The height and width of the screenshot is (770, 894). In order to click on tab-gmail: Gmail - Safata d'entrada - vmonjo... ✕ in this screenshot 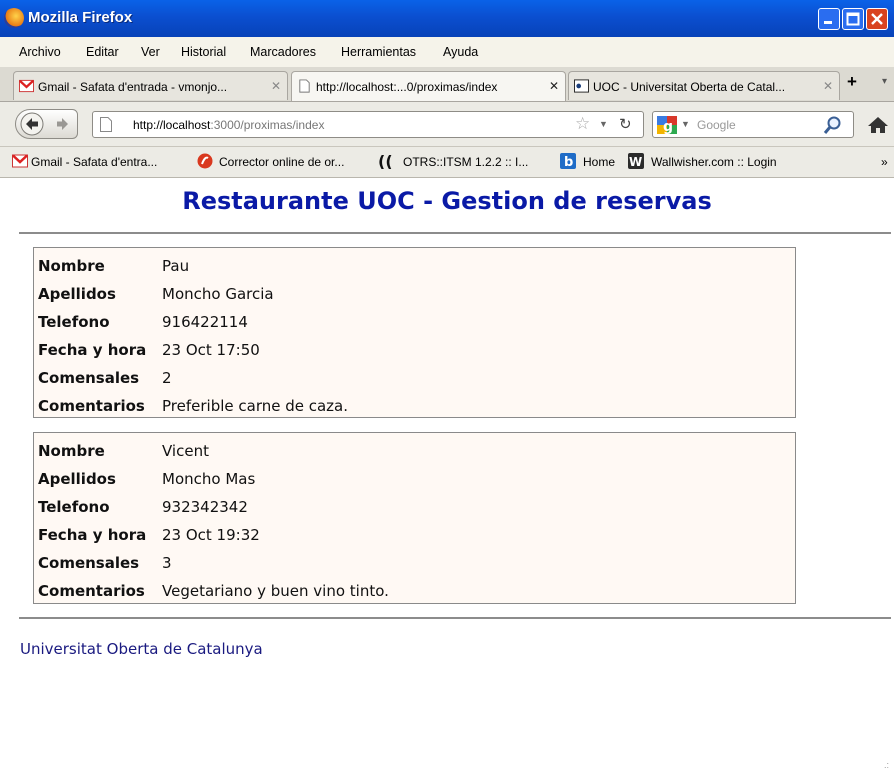, I will do `click(150, 85)`.